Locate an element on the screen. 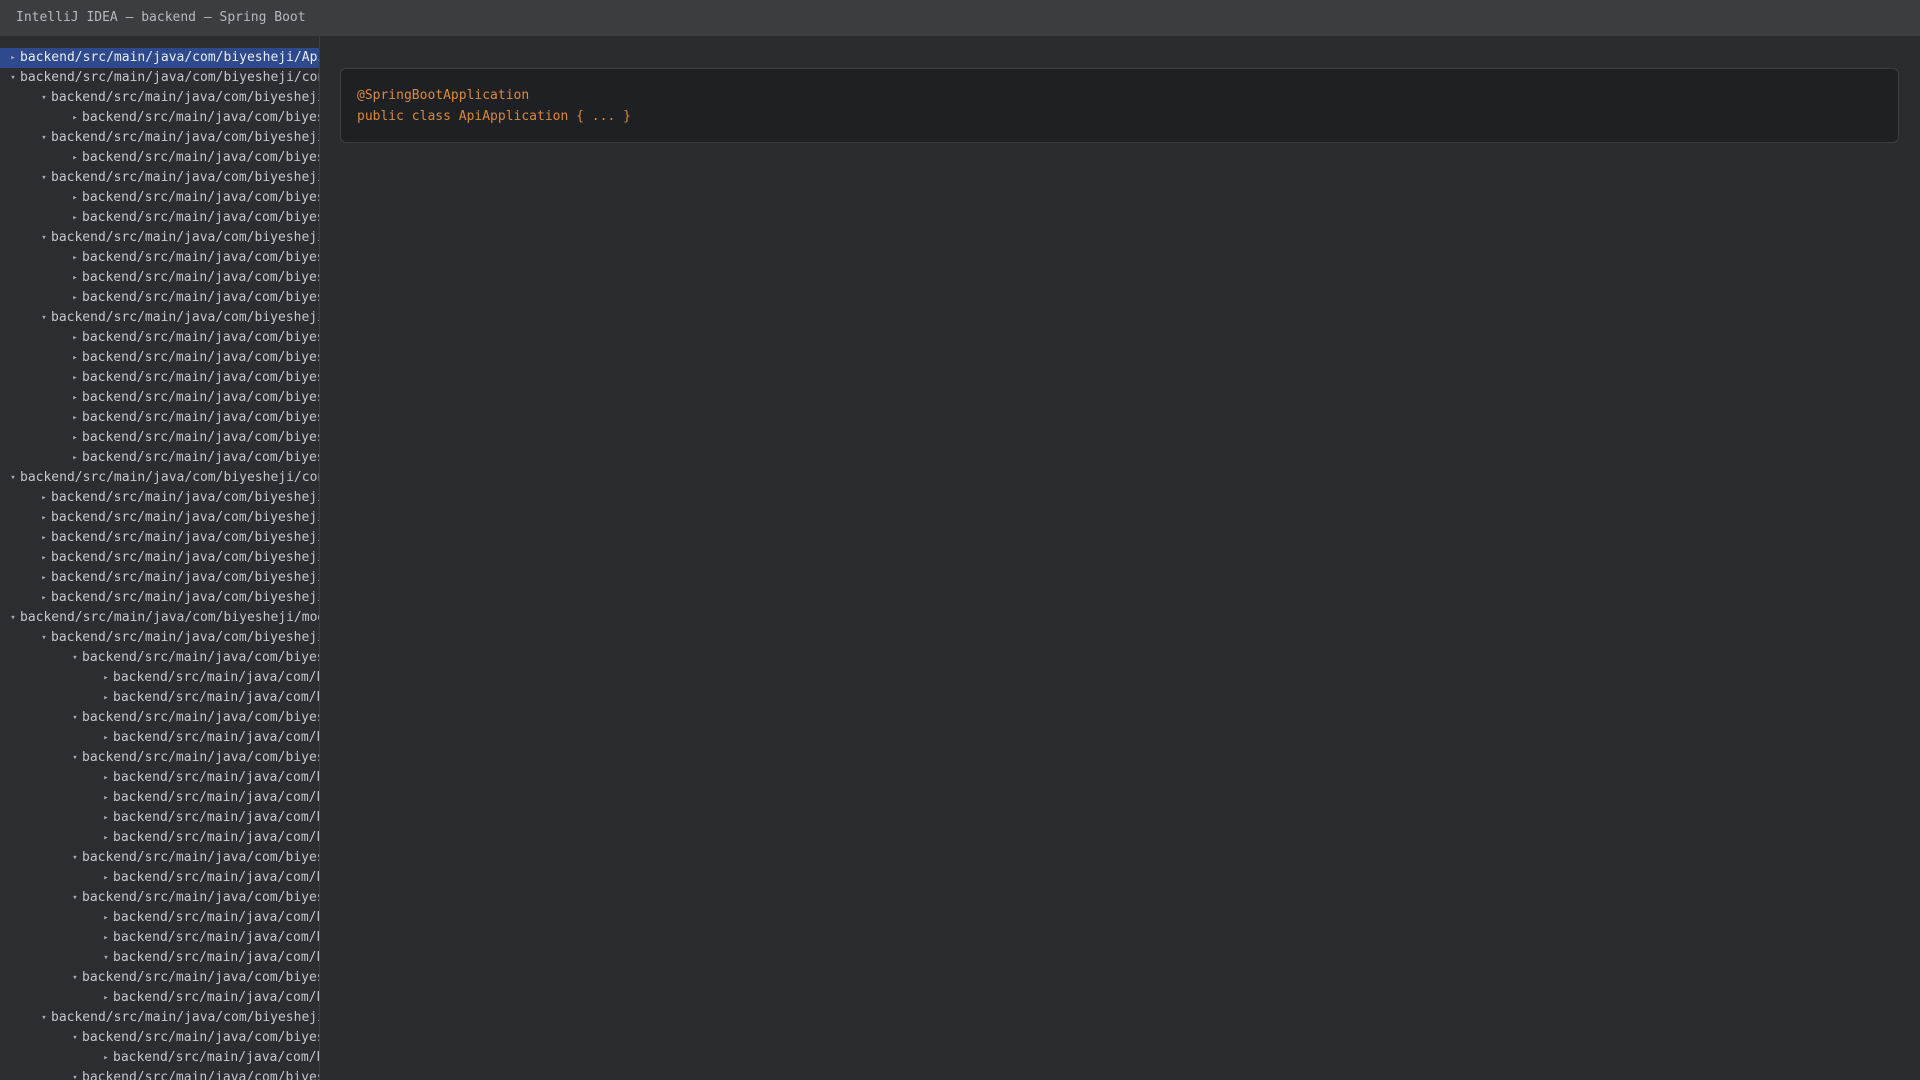 Image resolution: width=1920 pixels, height=1080 pixels. code-annotation-line: @SpringBootApplication is located at coordinates (1119, 95).